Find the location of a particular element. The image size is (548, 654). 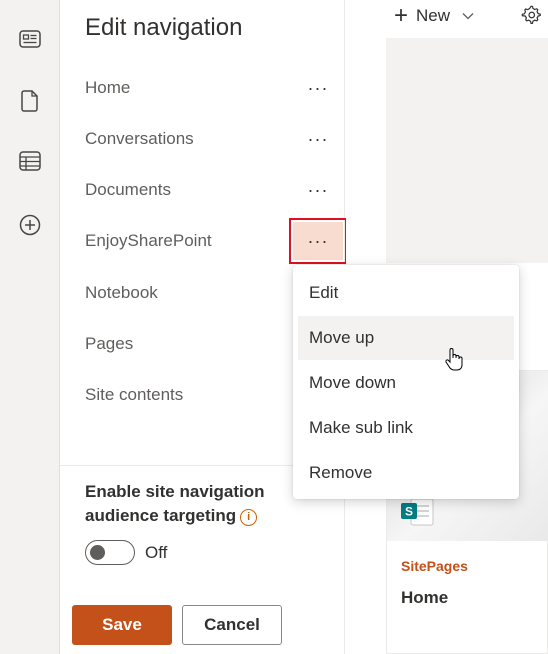

sharepoint-file-icon: S is located at coordinates (417, 512).